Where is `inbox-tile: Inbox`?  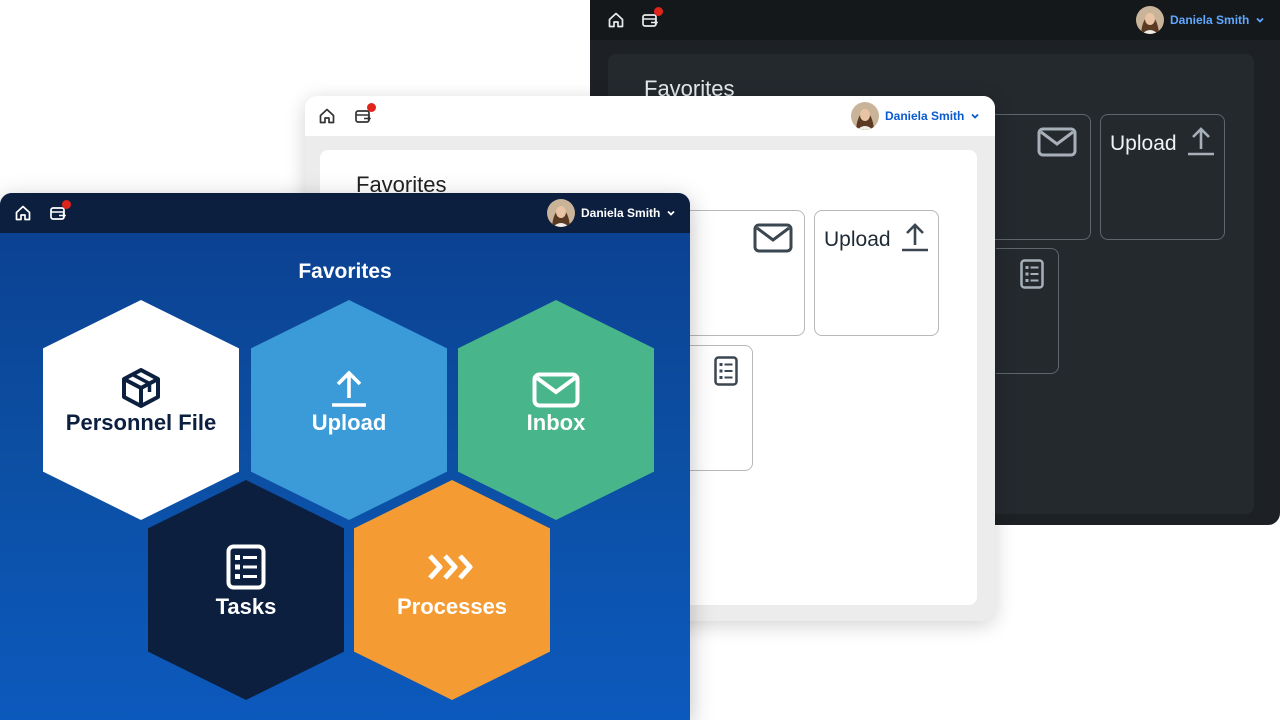 inbox-tile: Inbox is located at coordinates (556, 410).